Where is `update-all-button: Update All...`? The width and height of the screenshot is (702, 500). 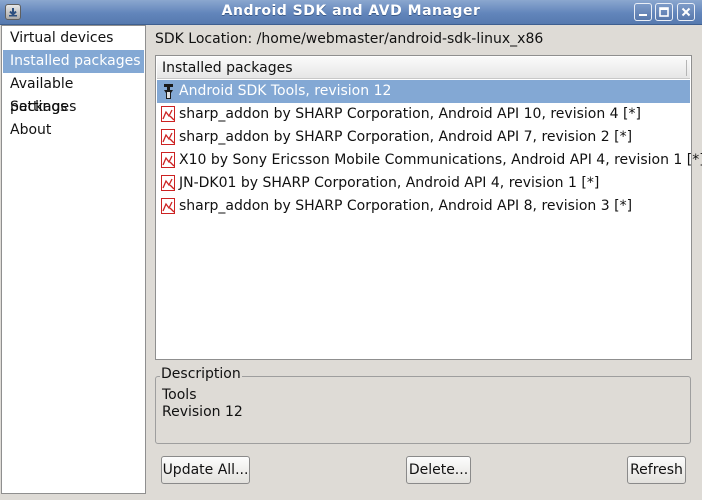 update-all-button: Update All... is located at coordinates (205, 470).